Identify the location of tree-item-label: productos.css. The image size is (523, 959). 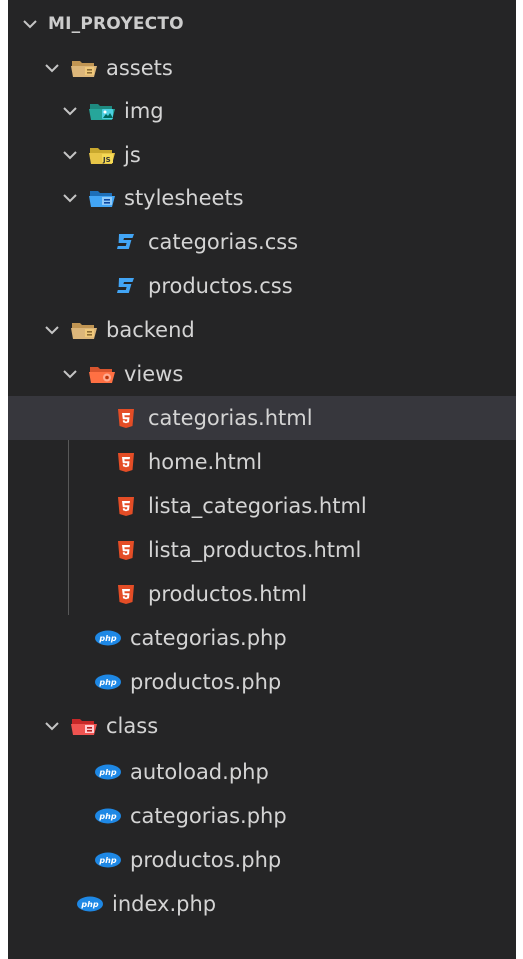
(220, 286).